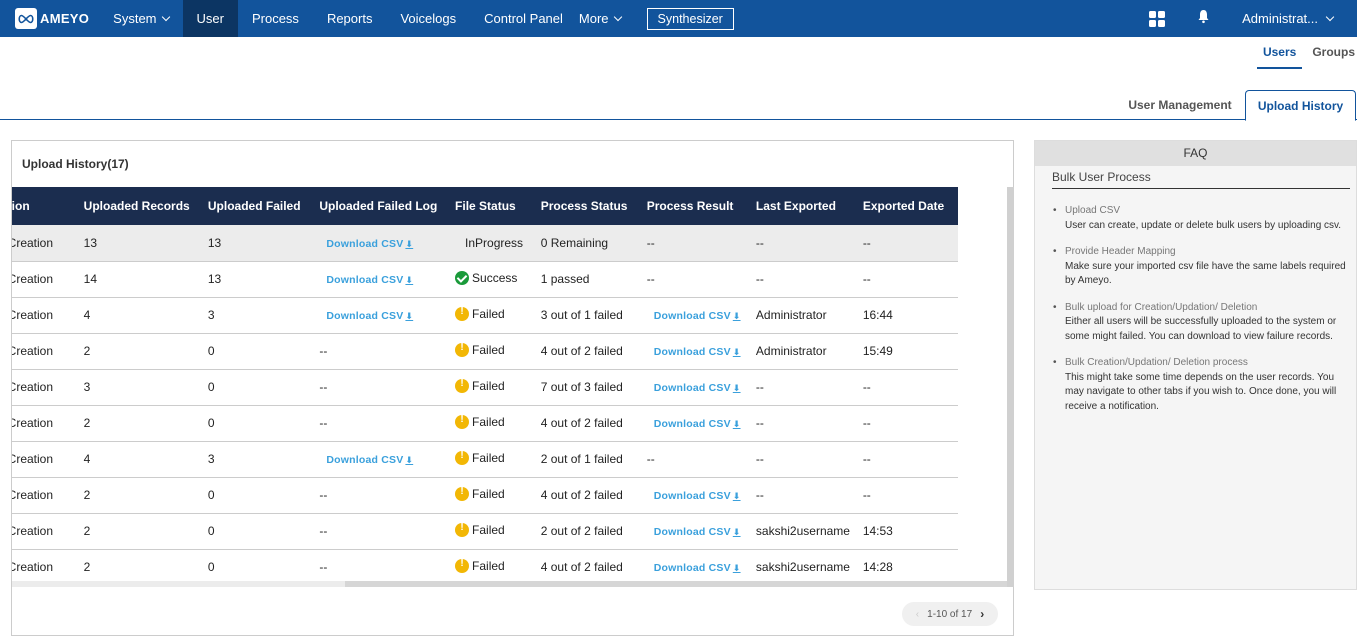 Image resolution: width=1357 pixels, height=638 pixels. What do you see at coordinates (982, 614) in the screenshot?
I see `next-page-icon: ›` at bounding box center [982, 614].